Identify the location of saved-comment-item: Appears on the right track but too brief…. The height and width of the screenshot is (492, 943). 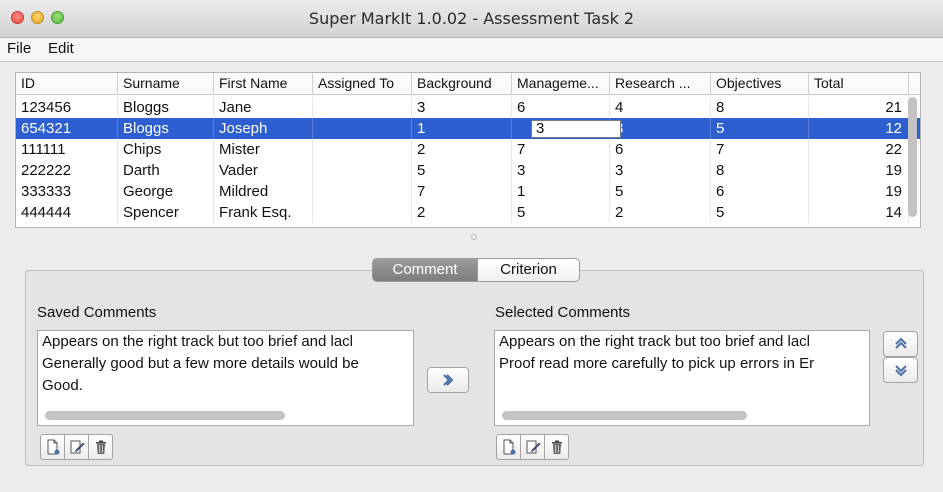
(225, 342).